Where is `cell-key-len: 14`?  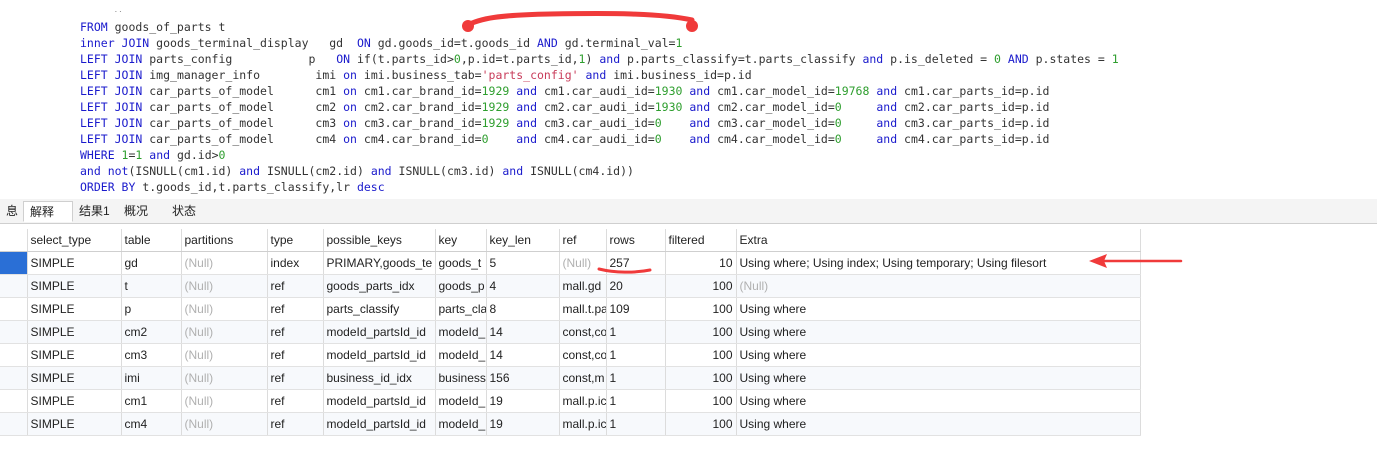 cell-key-len: 14 is located at coordinates (523, 355).